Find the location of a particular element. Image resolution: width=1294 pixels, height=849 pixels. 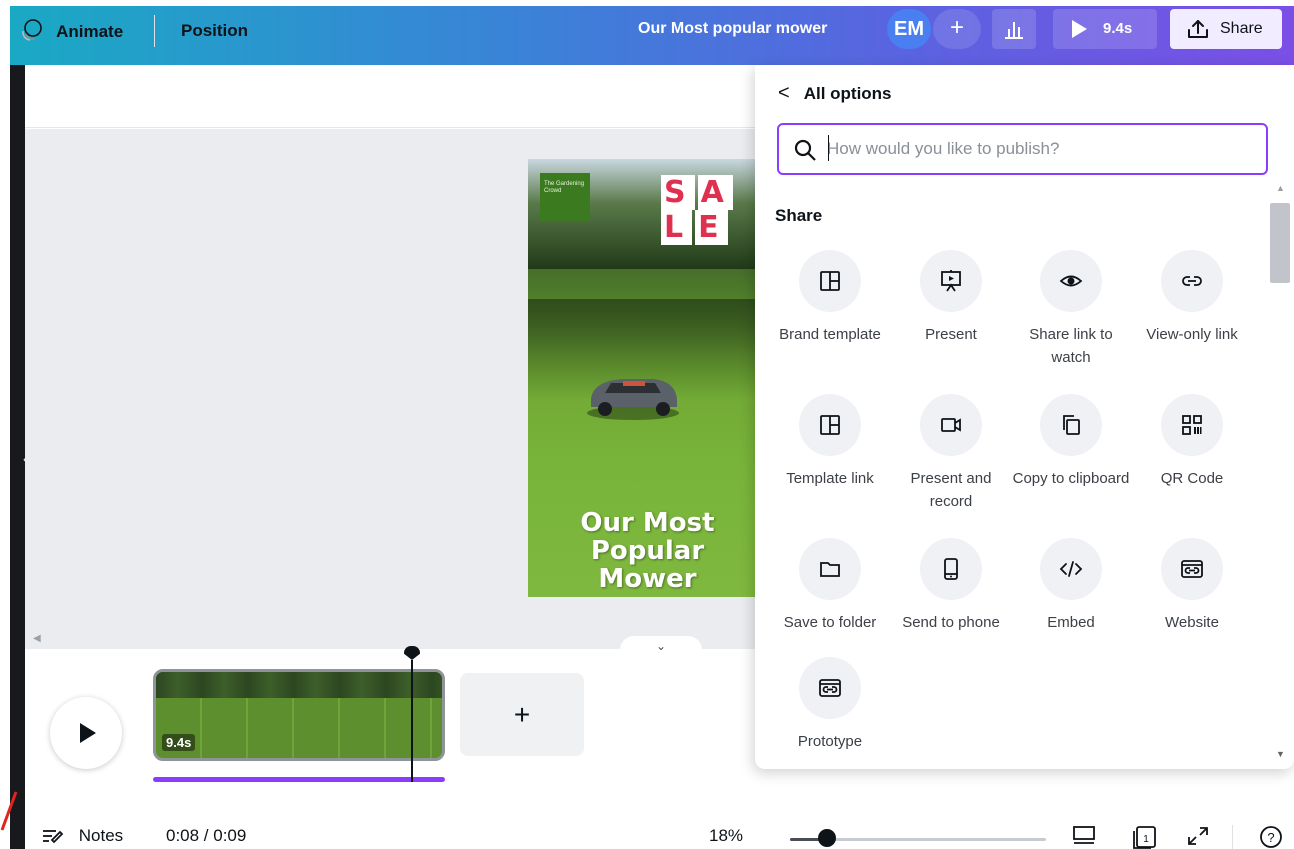

play-preview-button: 9.4s is located at coordinates (1105, 29).